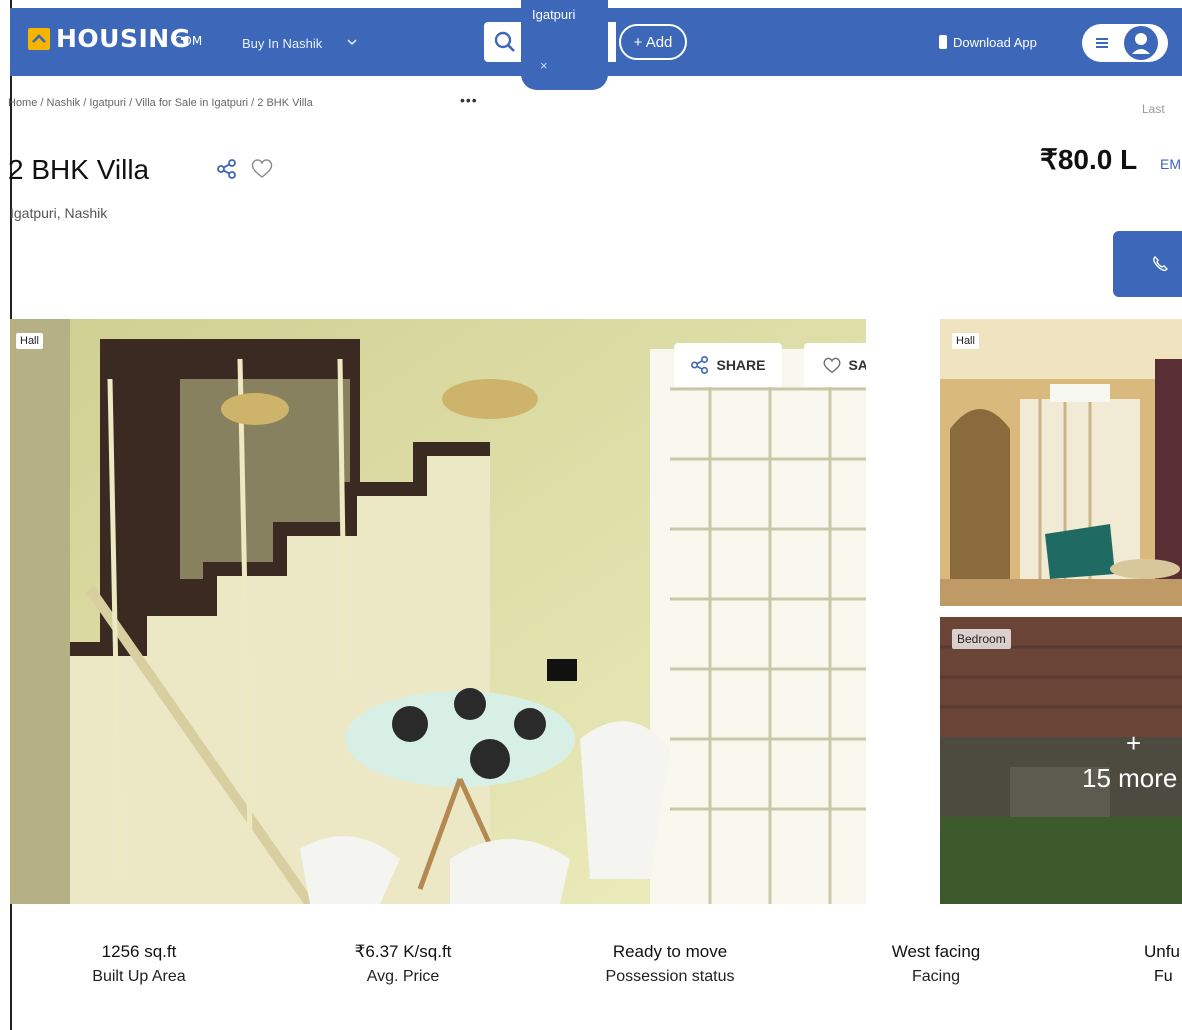 The width and height of the screenshot is (1182, 1030). I want to click on listing-price: ₹80.0 L, so click(1089, 159).